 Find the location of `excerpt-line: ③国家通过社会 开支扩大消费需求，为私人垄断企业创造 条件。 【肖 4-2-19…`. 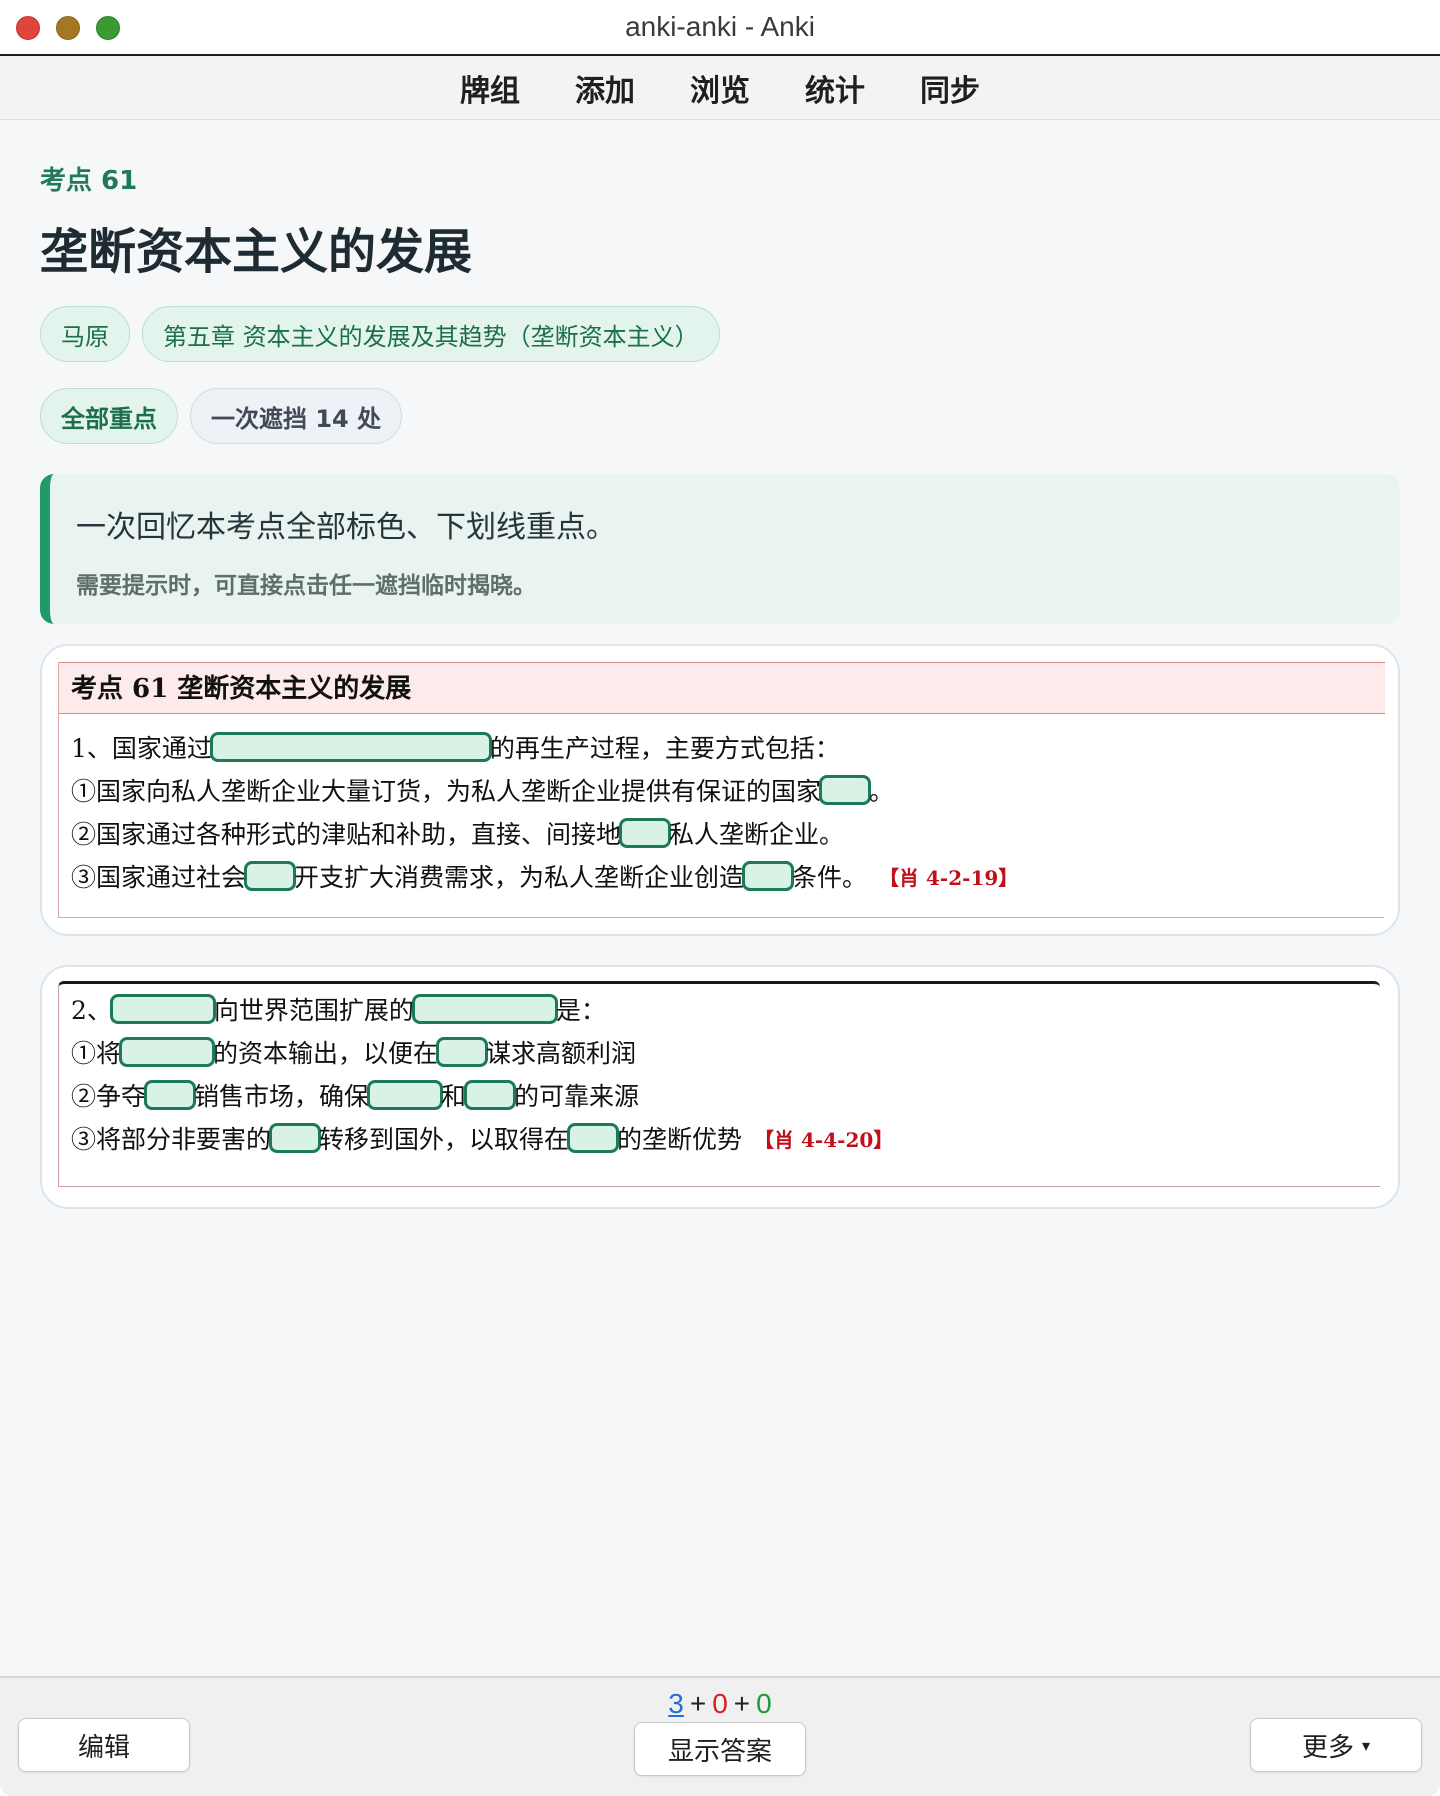

excerpt-line: ③国家通过社会 开支扩大消费需求，为私人垄断企业创造 条件。 【肖 4-2-19… is located at coordinates (544, 876).